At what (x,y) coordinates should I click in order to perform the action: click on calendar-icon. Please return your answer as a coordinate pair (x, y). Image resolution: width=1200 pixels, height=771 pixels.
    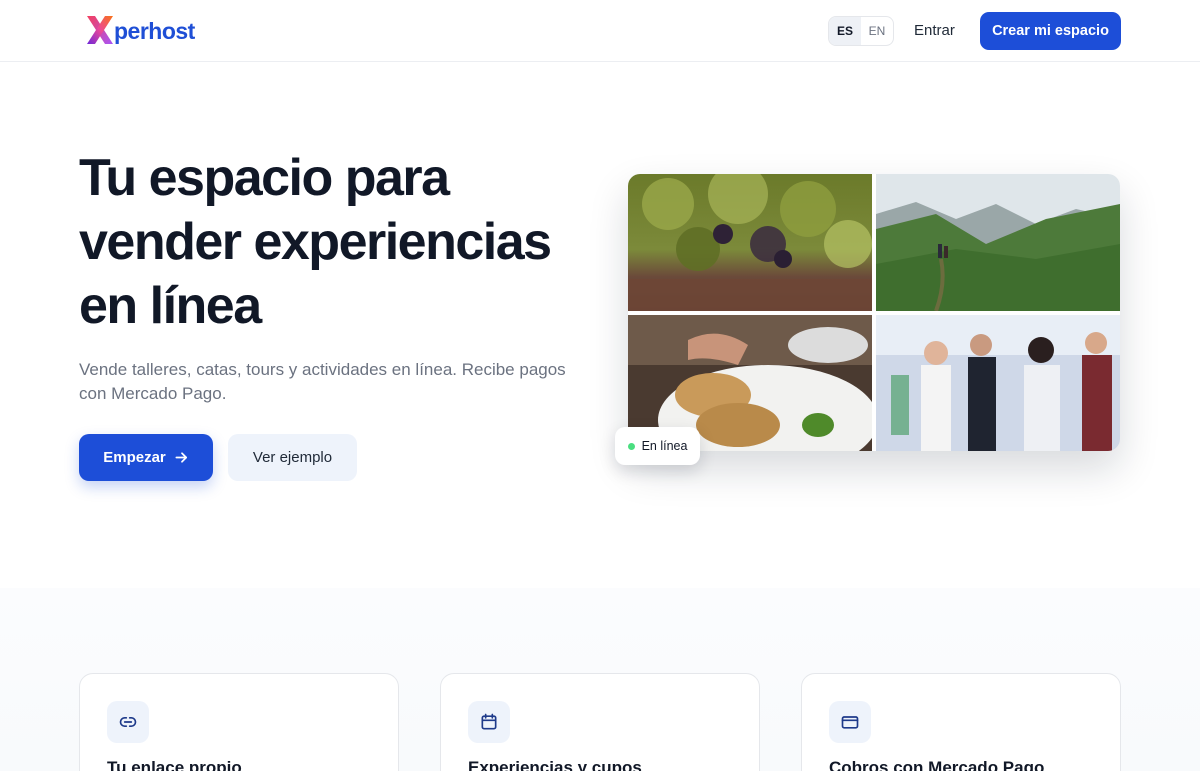
    Looking at the image, I should click on (489, 721).